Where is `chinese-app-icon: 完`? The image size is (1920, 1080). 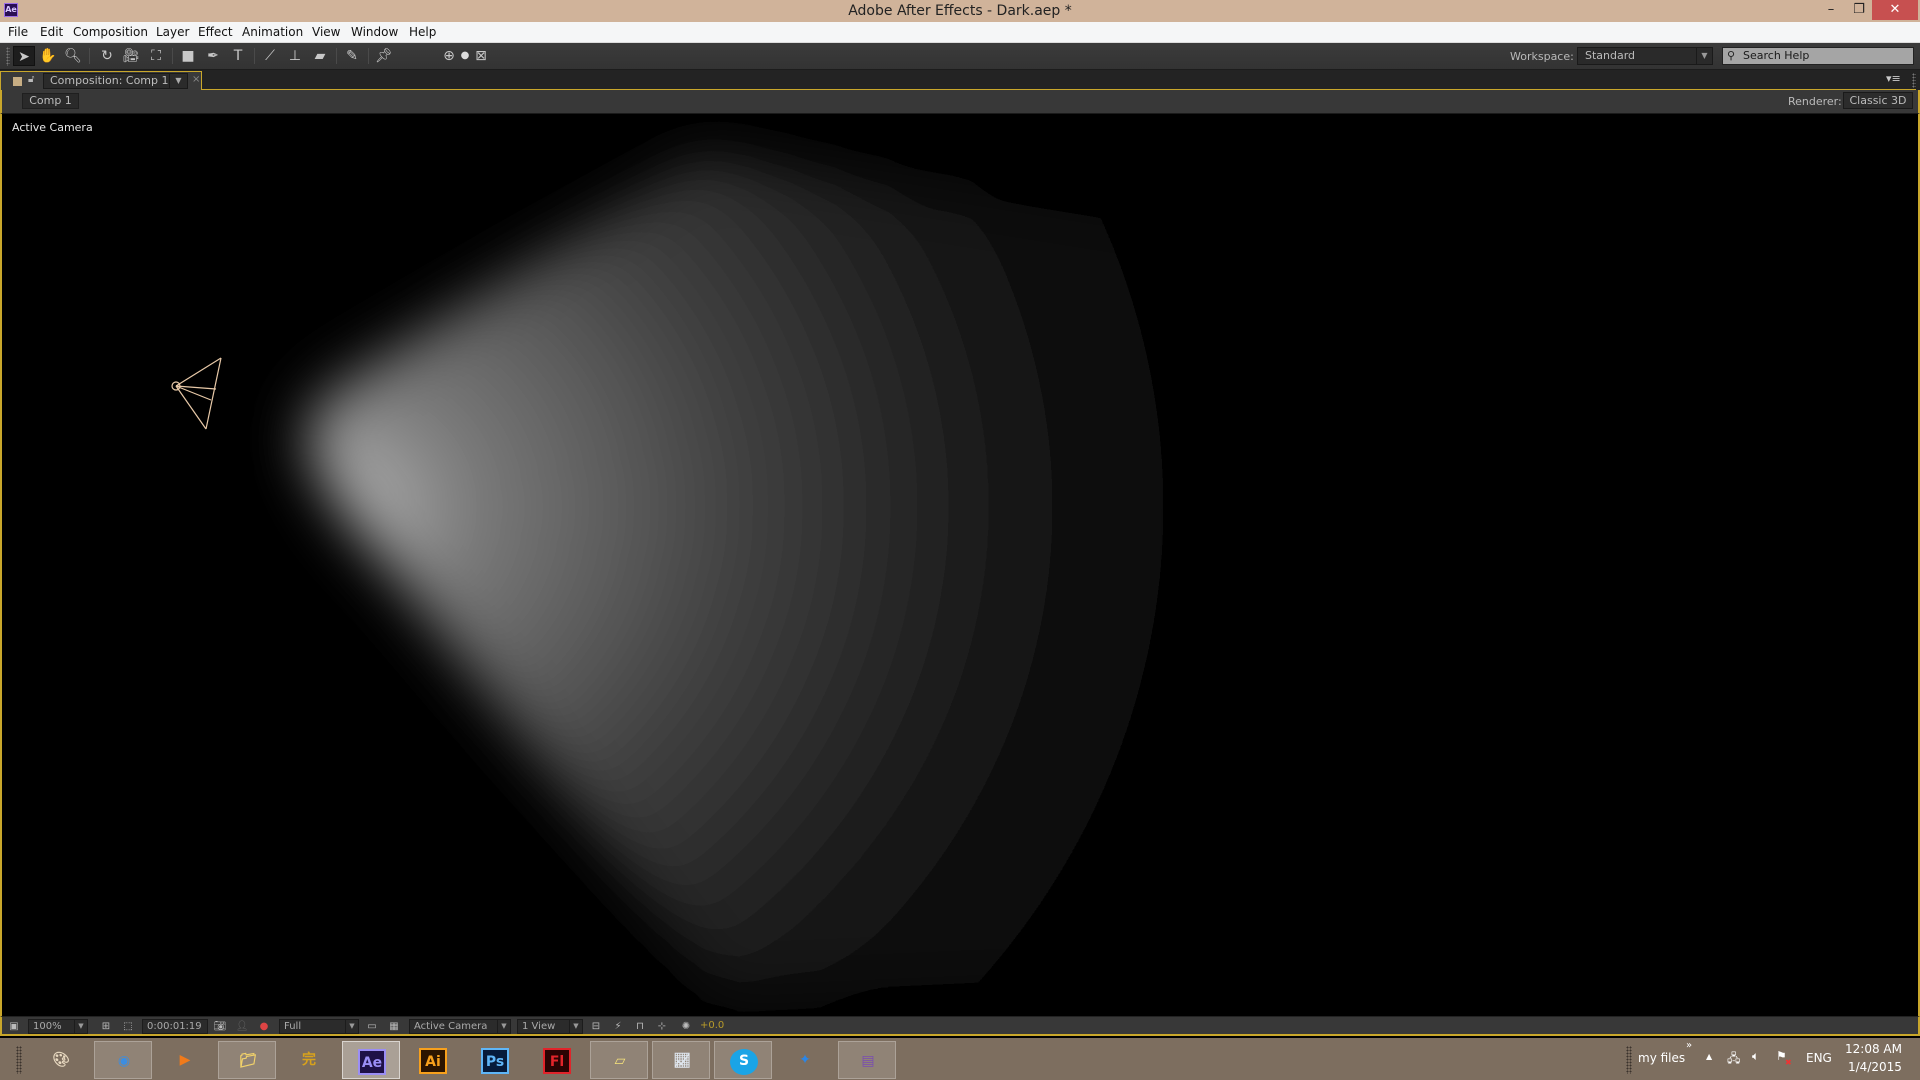 chinese-app-icon: 完 is located at coordinates (309, 1060).